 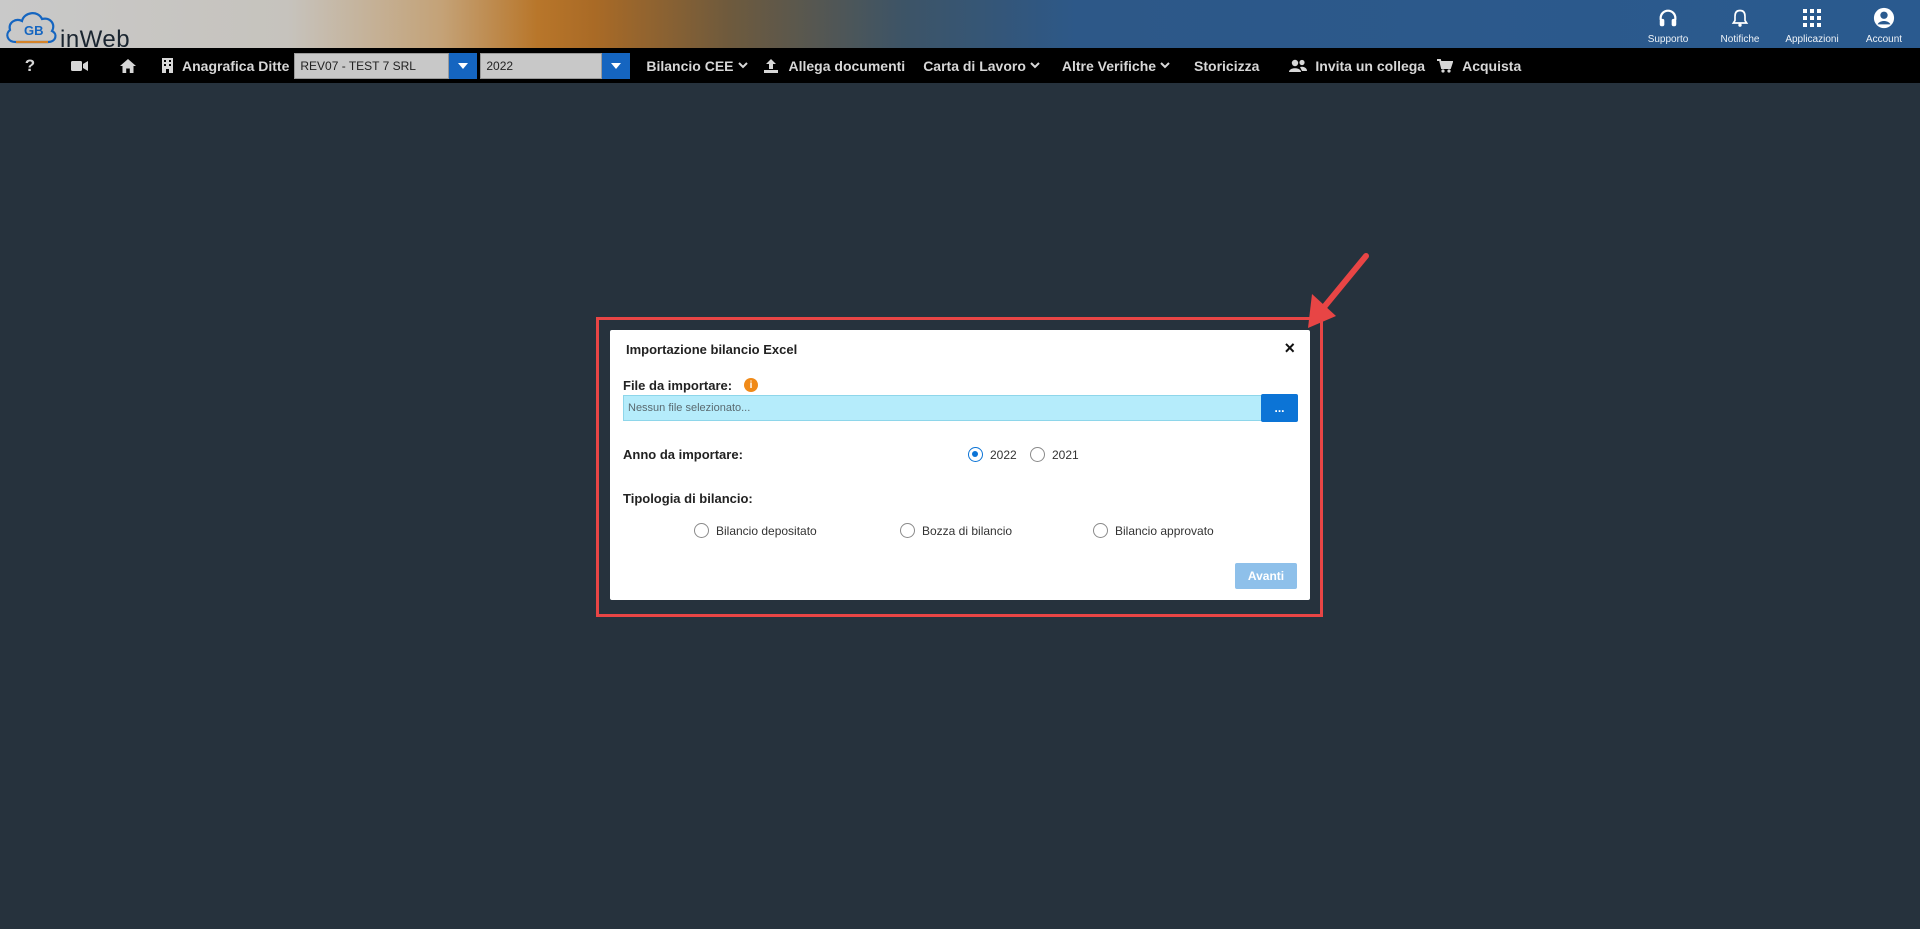 I want to click on type-option-label: Bozza di bilancio, so click(x=967, y=530).